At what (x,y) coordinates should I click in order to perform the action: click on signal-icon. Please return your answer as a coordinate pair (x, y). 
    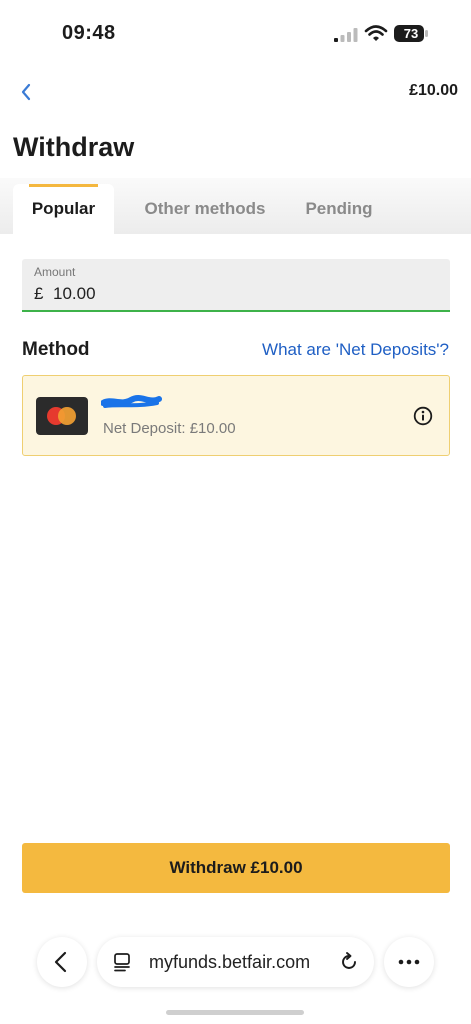
    Looking at the image, I should click on (346, 35).